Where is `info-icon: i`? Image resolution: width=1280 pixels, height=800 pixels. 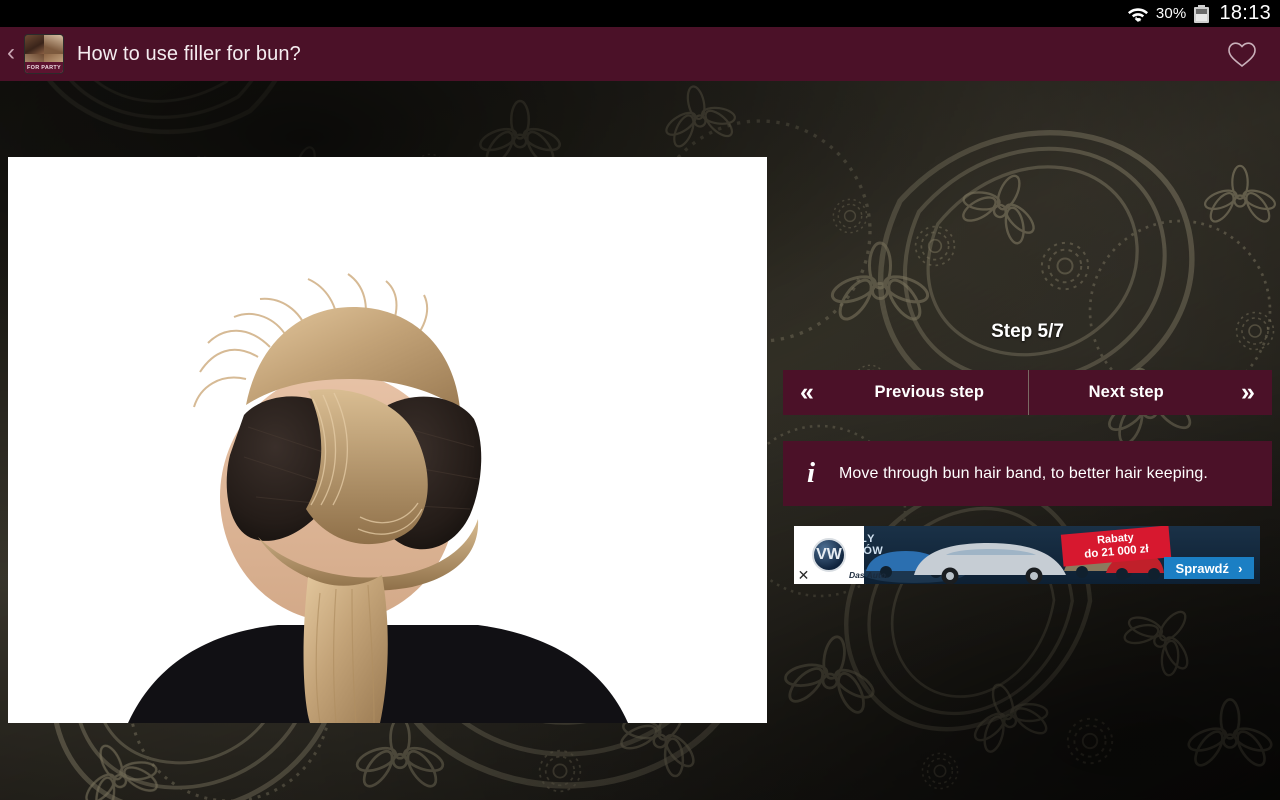 info-icon: i is located at coordinates (811, 473).